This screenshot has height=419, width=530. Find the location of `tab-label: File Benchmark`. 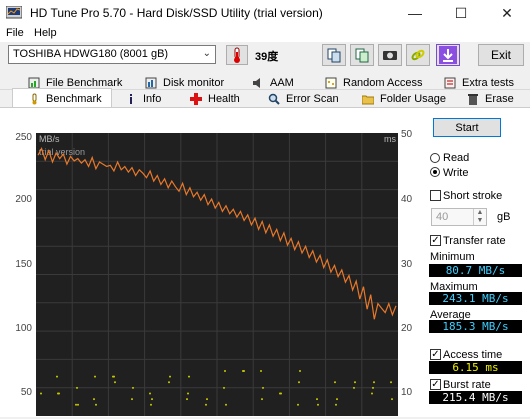

tab-label: File Benchmark is located at coordinates (84, 82).